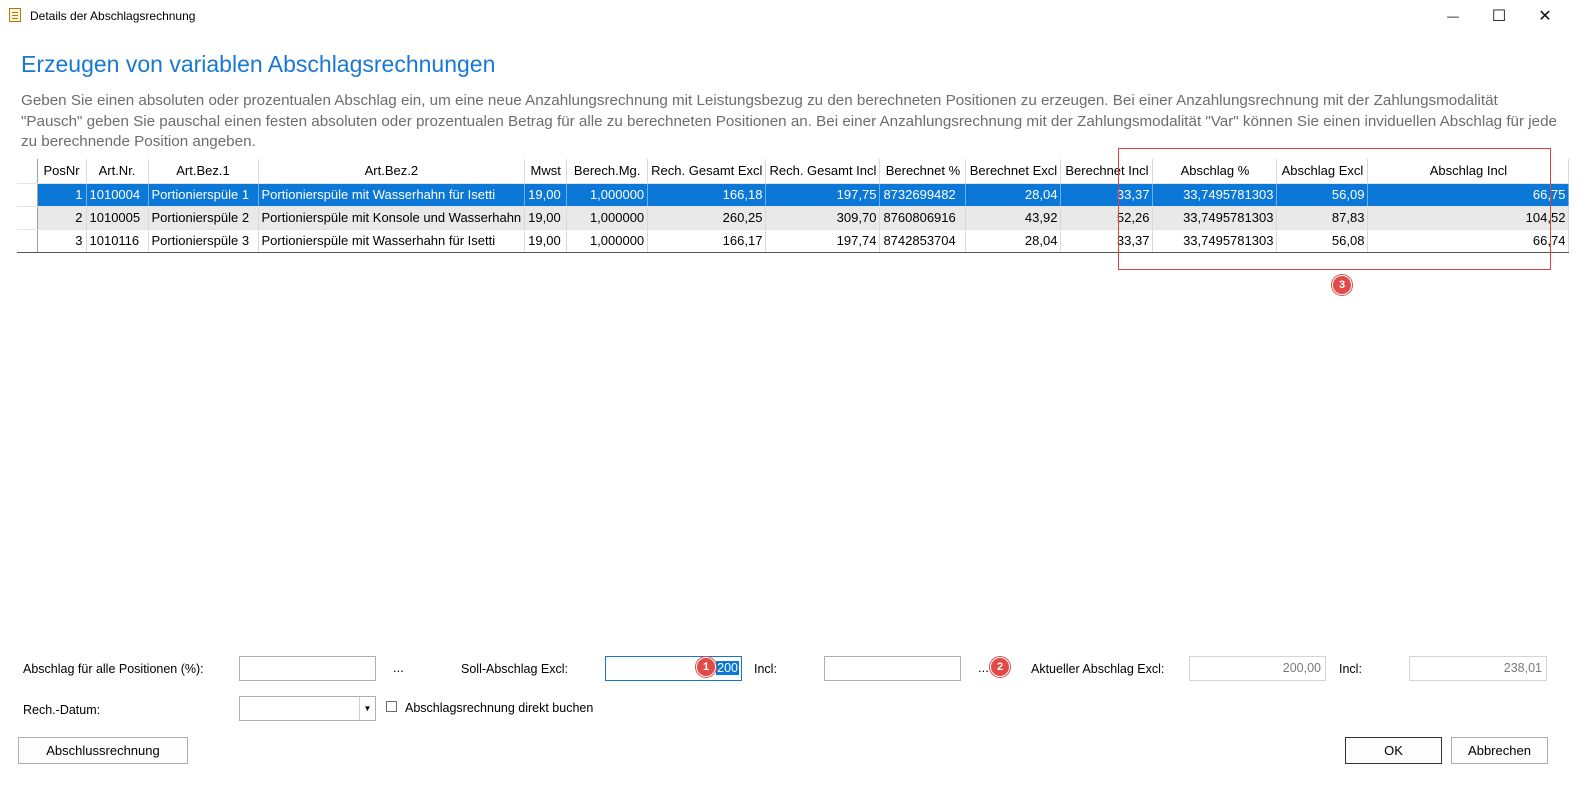  What do you see at coordinates (823, 241) in the screenshot?
I see `cell-rech-incl: 197,74` at bounding box center [823, 241].